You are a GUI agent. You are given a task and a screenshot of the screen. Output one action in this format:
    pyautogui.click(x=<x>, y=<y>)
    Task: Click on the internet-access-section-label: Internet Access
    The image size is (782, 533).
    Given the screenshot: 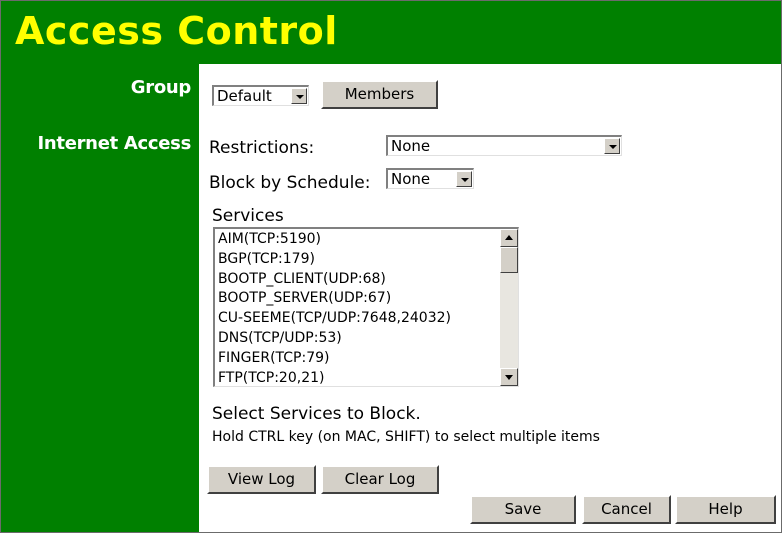 What is the action you would take?
    pyautogui.click(x=114, y=143)
    